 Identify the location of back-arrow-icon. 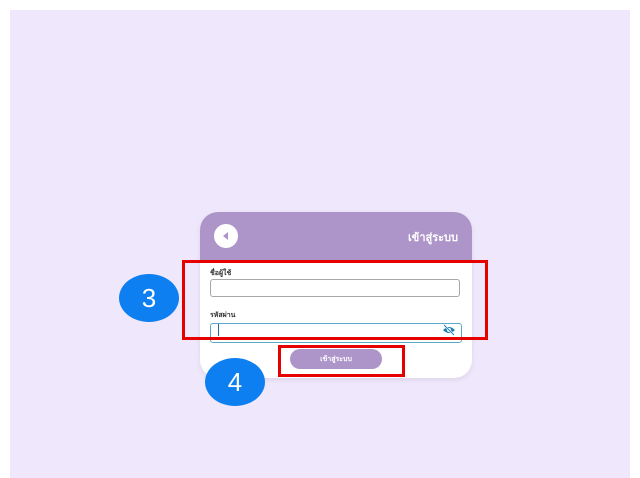
(225, 236).